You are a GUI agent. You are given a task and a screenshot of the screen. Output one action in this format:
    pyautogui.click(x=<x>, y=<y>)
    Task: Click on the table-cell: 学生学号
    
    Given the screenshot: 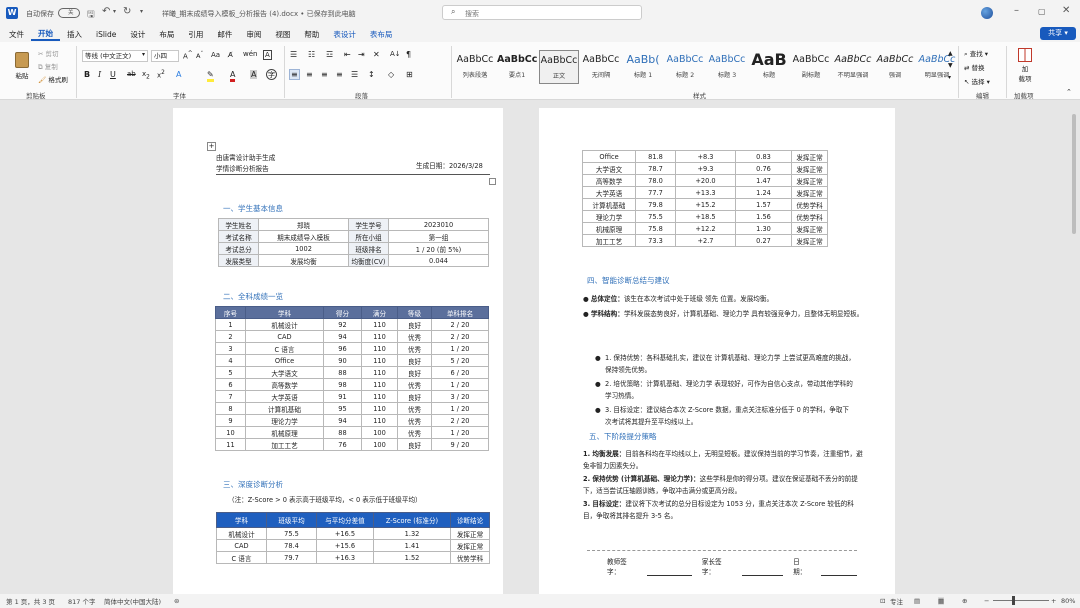 What is the action you would take?
    pyautogui.click(x=368, y=224)
    